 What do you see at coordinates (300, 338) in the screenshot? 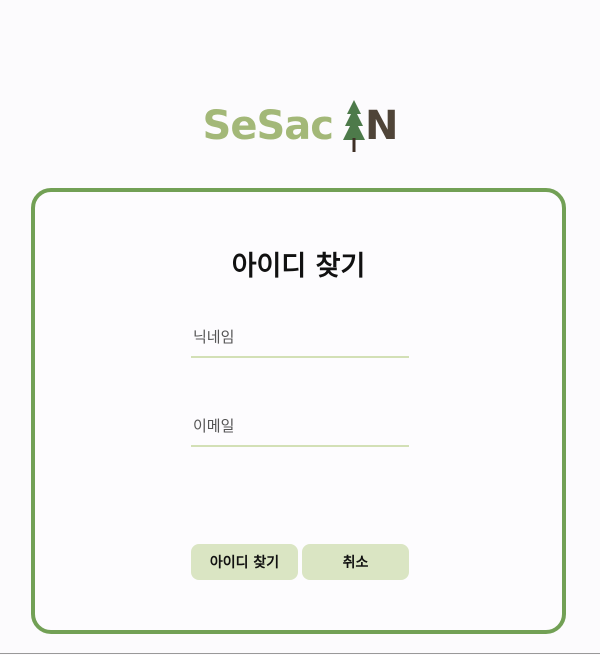
I see `nickname-input` at bounding box center [300, 338].